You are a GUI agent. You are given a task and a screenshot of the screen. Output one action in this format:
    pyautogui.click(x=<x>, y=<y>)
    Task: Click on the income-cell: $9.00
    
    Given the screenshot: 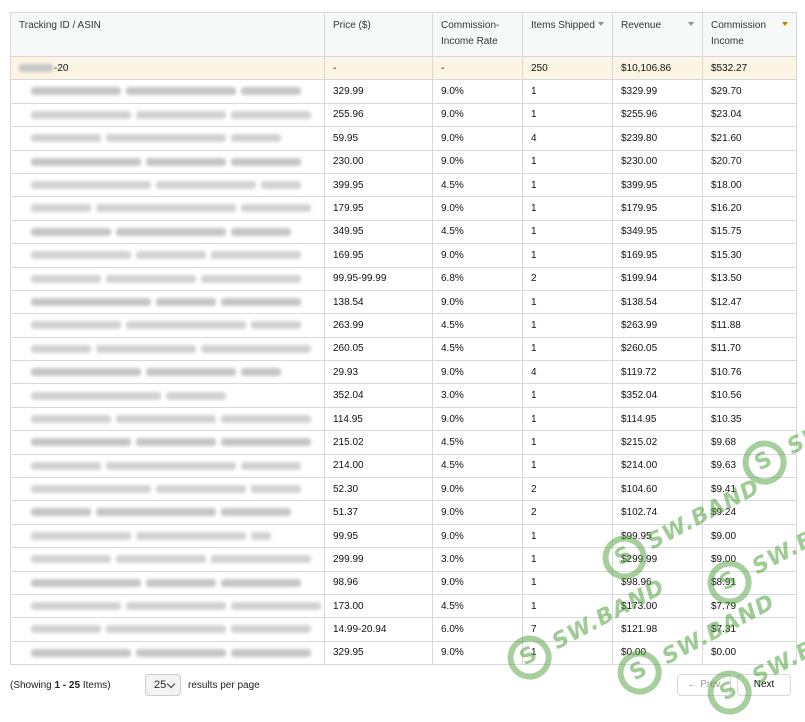 What is the action you would take?
    pyautogui.click(x=749, y=536)
    